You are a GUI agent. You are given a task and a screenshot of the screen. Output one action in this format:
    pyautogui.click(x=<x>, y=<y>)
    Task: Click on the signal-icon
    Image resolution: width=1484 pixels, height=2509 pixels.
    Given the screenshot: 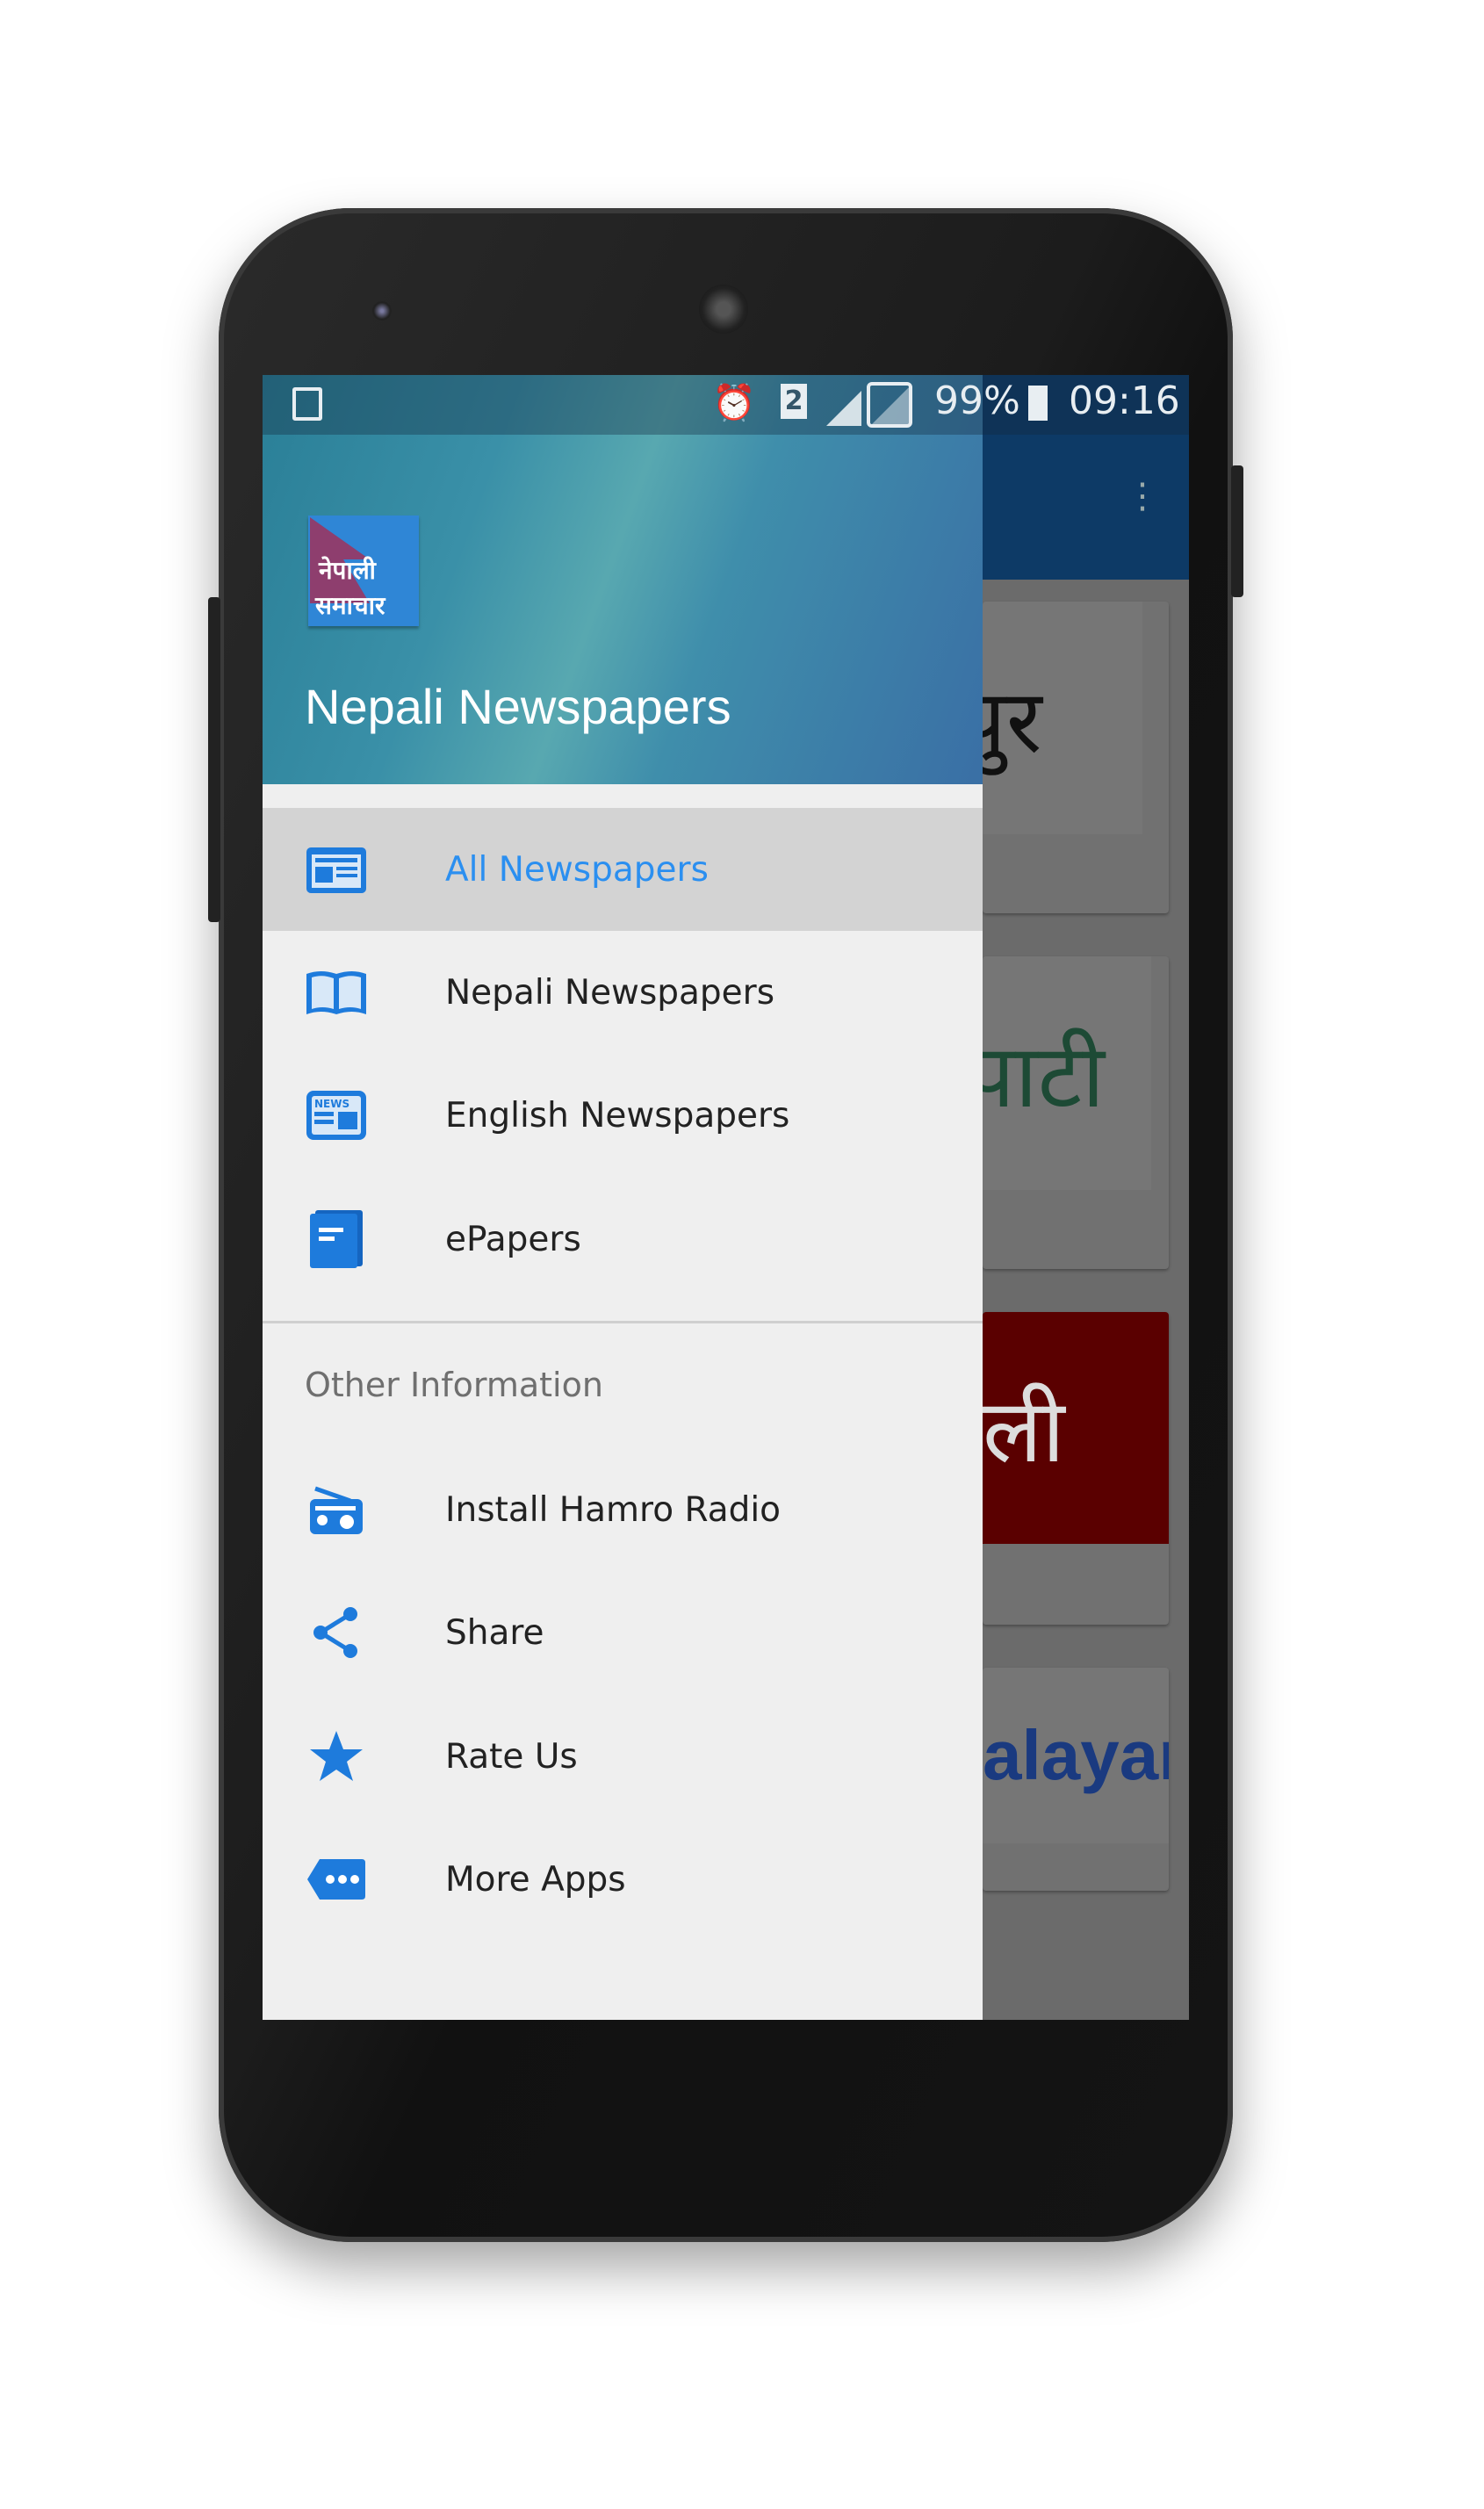 What is the action you would take?
    pyautogui.click(x=869, y=405)
    